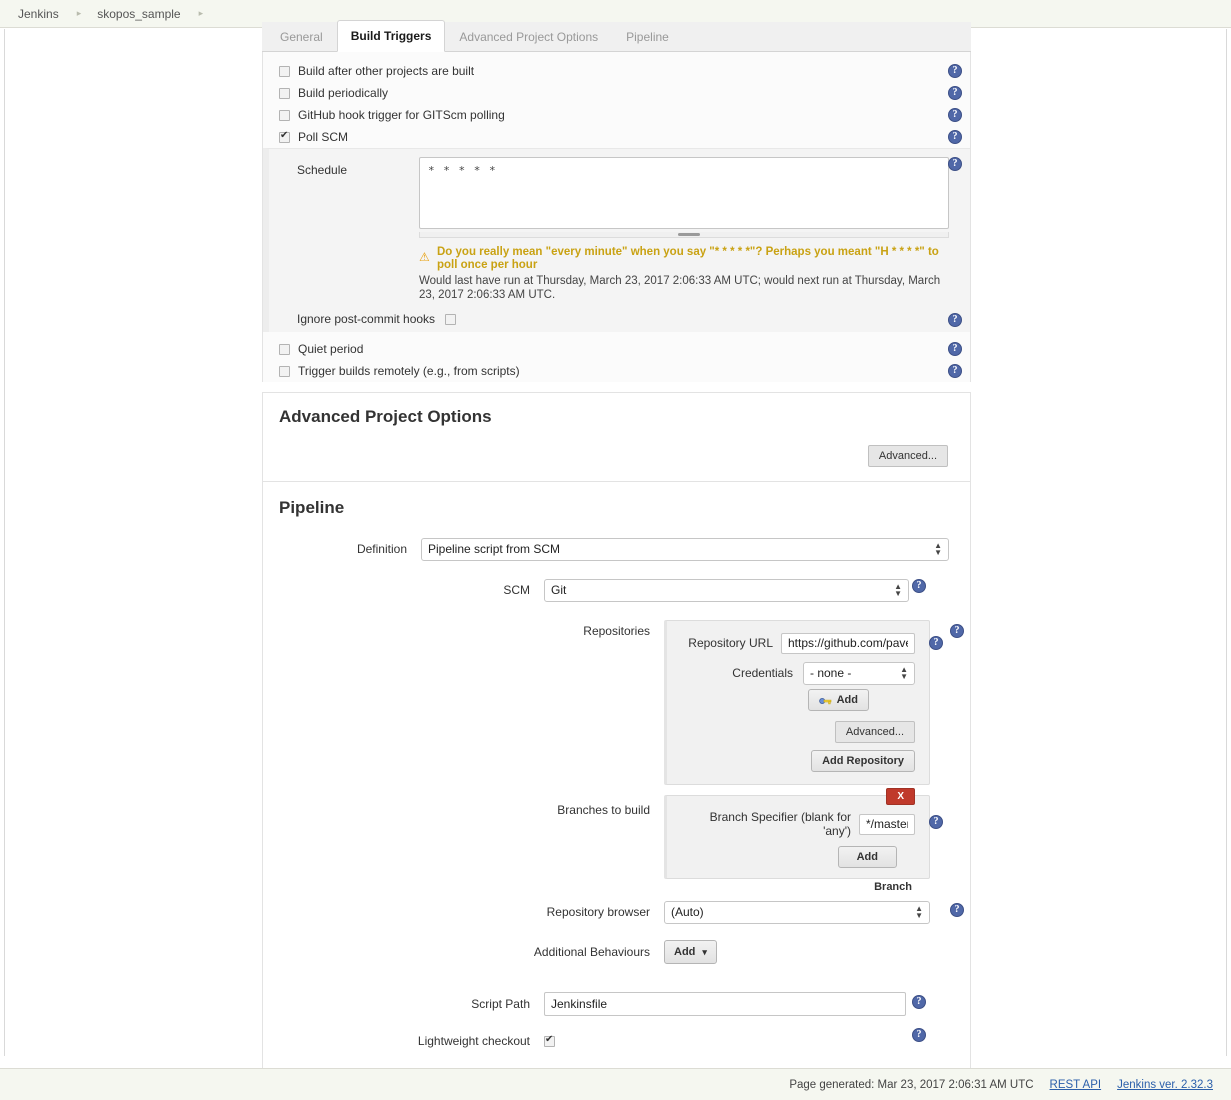 This screenshot has width=1231, height=1100. Describe the element at coordinates (685, 549) in the screenshot. I see `definition-select: Pipeline script from SCM ▲ ▼` at that location.